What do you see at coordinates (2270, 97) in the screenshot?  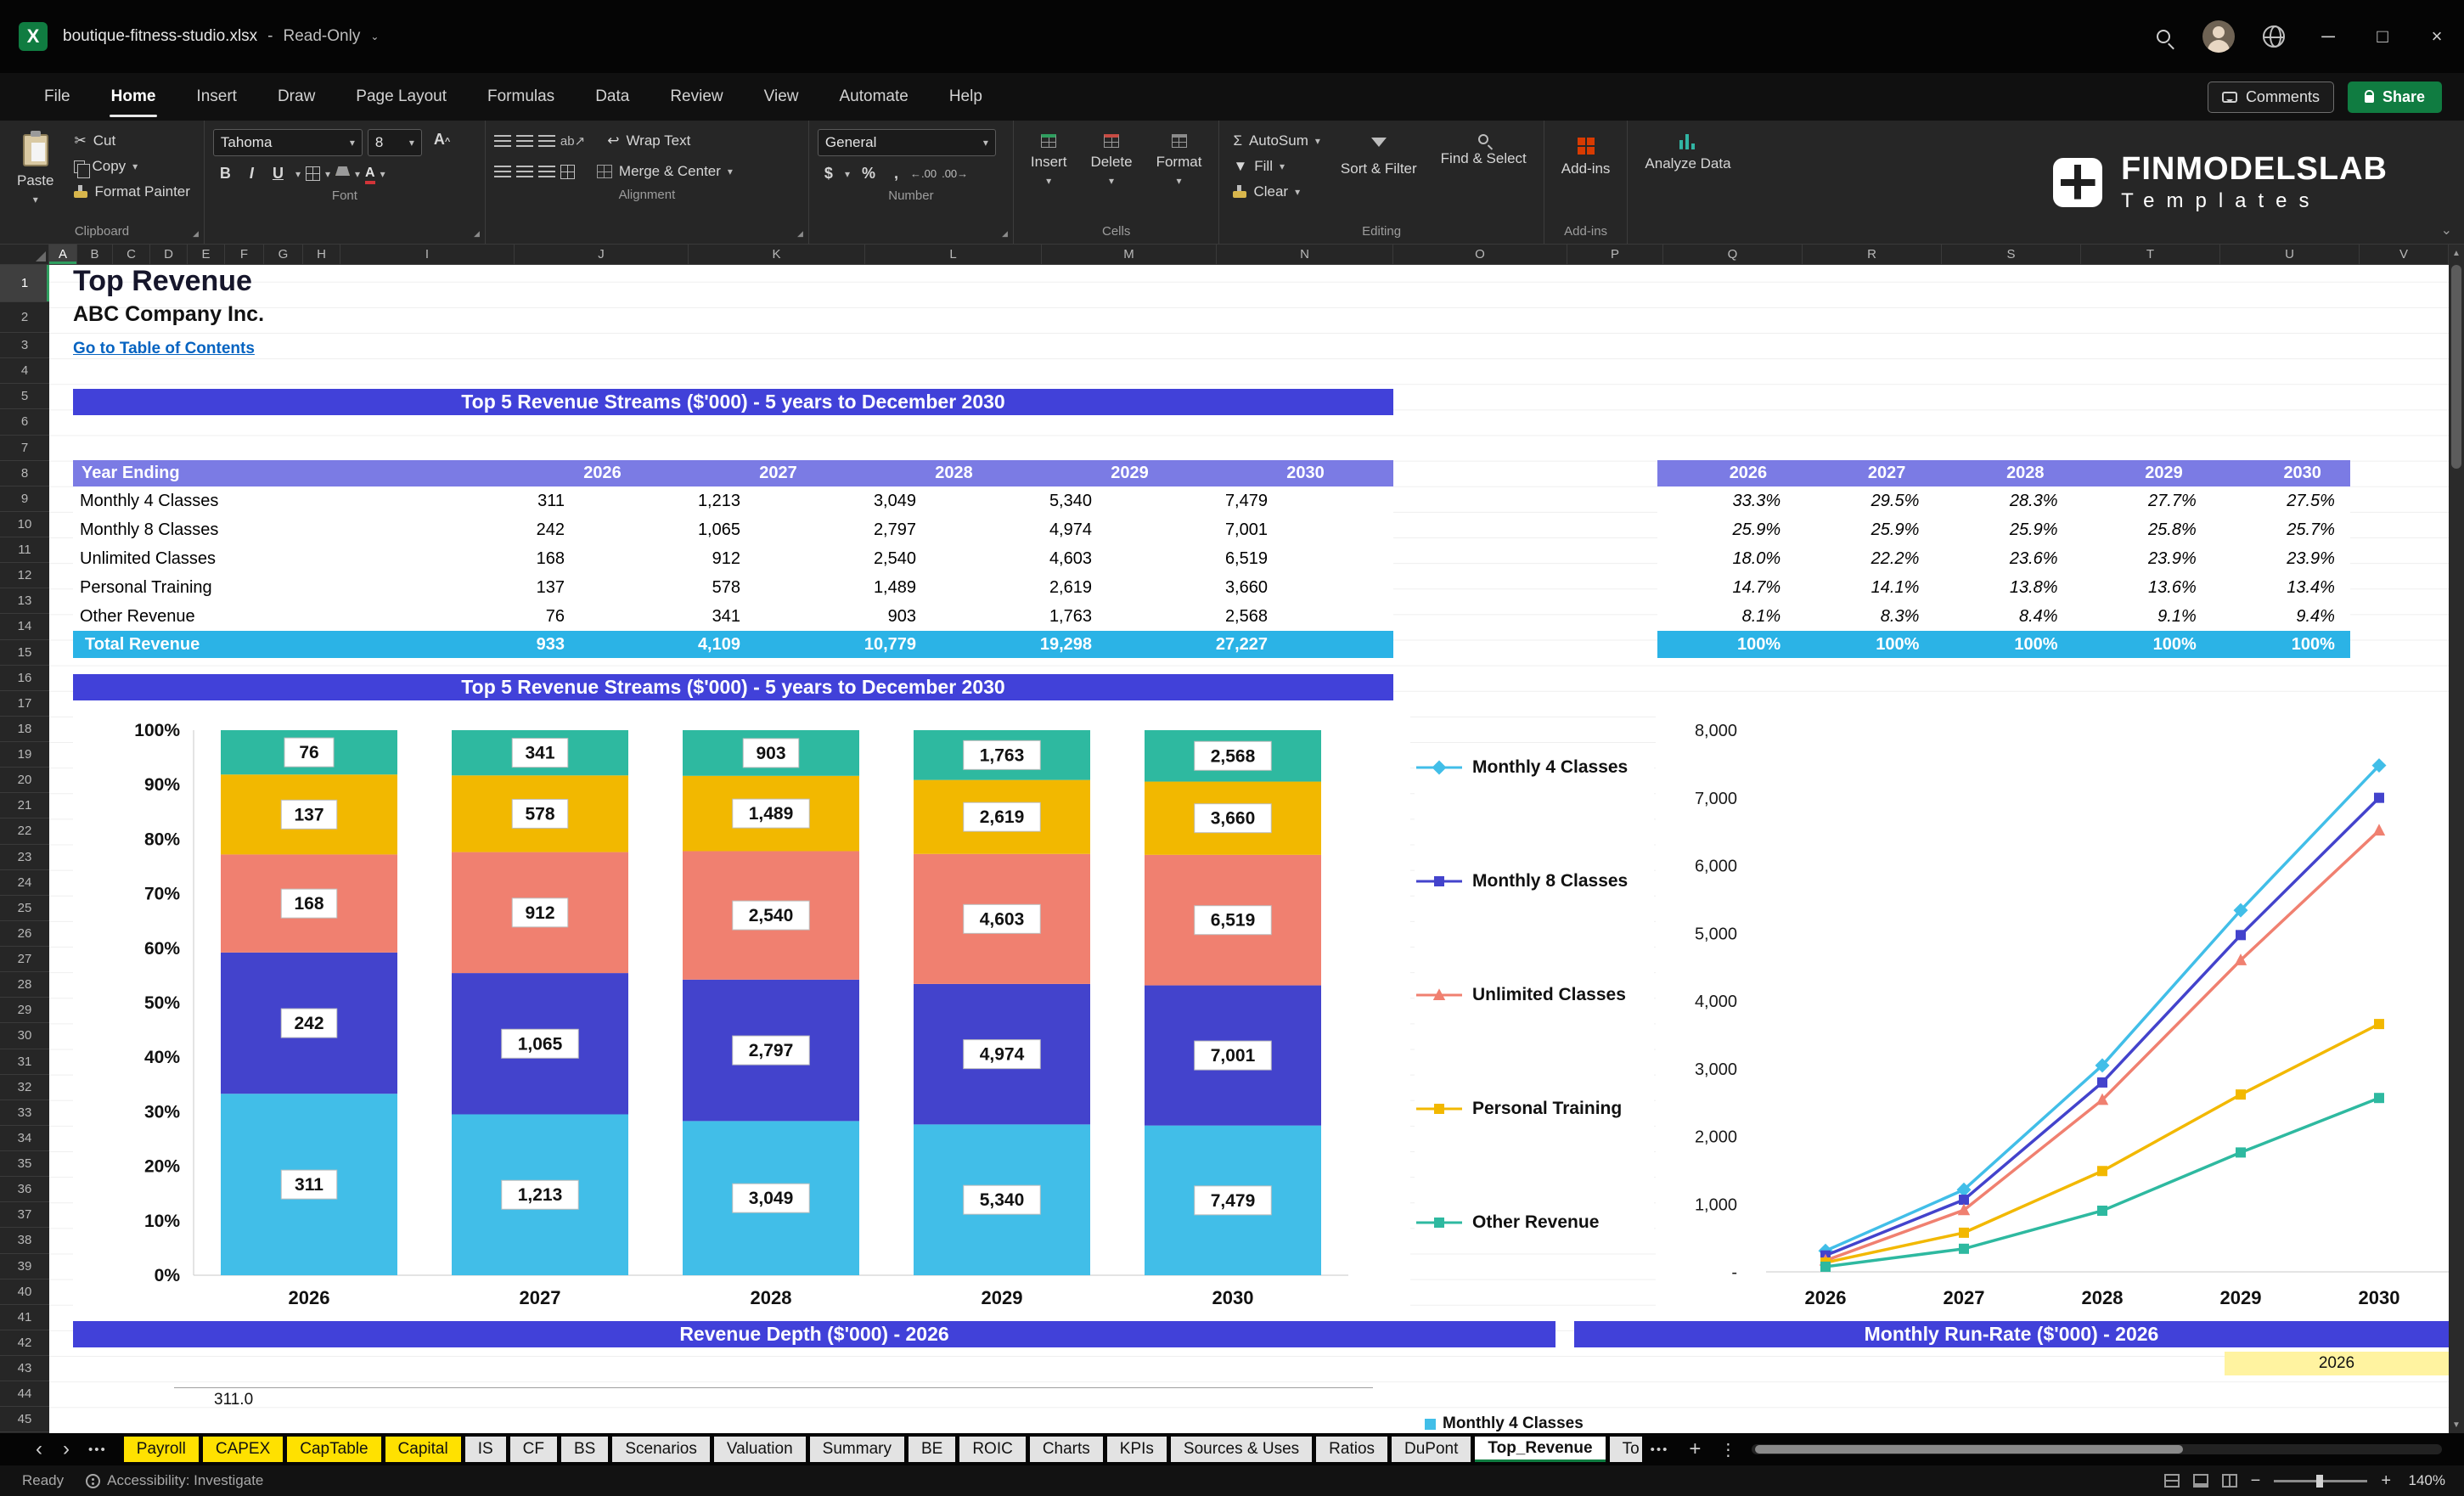 I see `comments-button: Comments` at bounding box center [2270, 97].